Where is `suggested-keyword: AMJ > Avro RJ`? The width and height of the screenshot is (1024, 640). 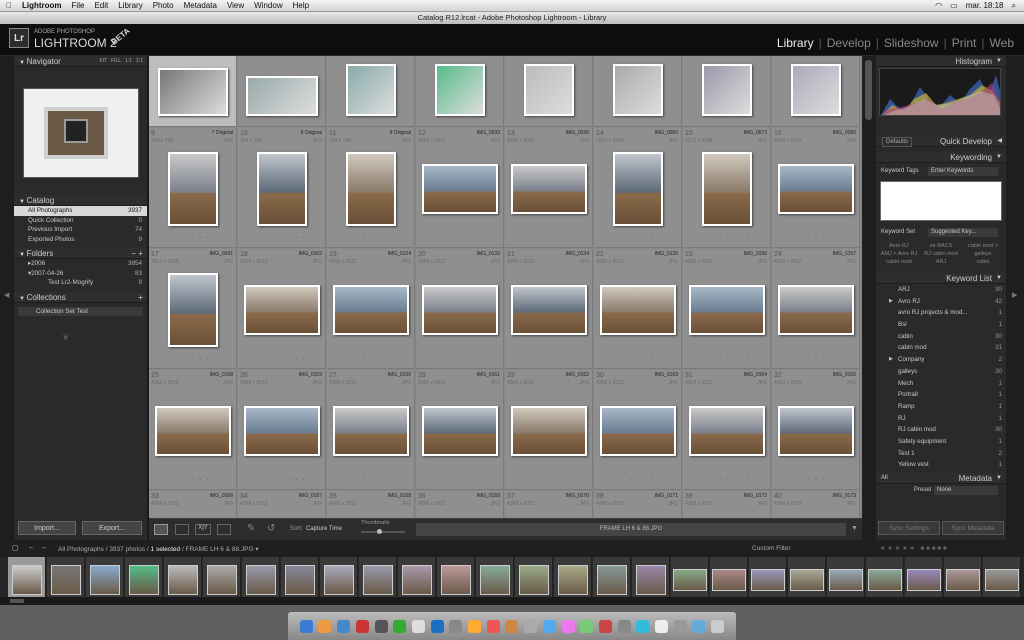 suggested-keyword: AMJ > Avro RJ is located at coordinates (899, 254).